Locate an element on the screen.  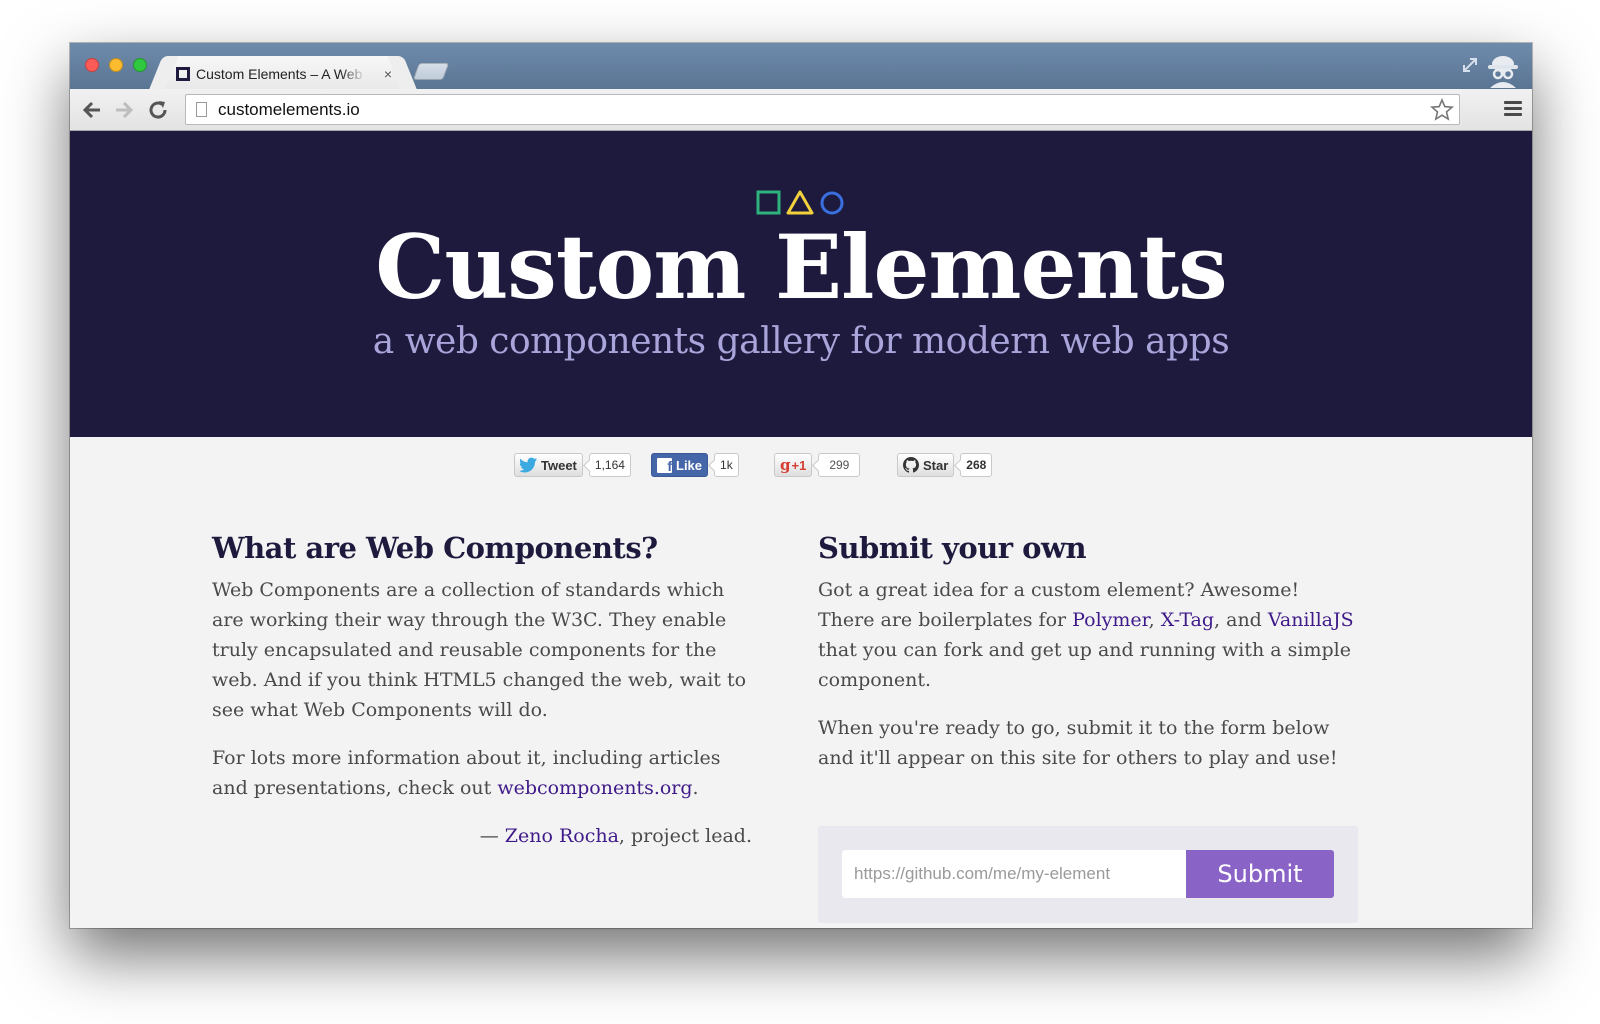
submit-form: Submit is located at coordinates (1088, 874).